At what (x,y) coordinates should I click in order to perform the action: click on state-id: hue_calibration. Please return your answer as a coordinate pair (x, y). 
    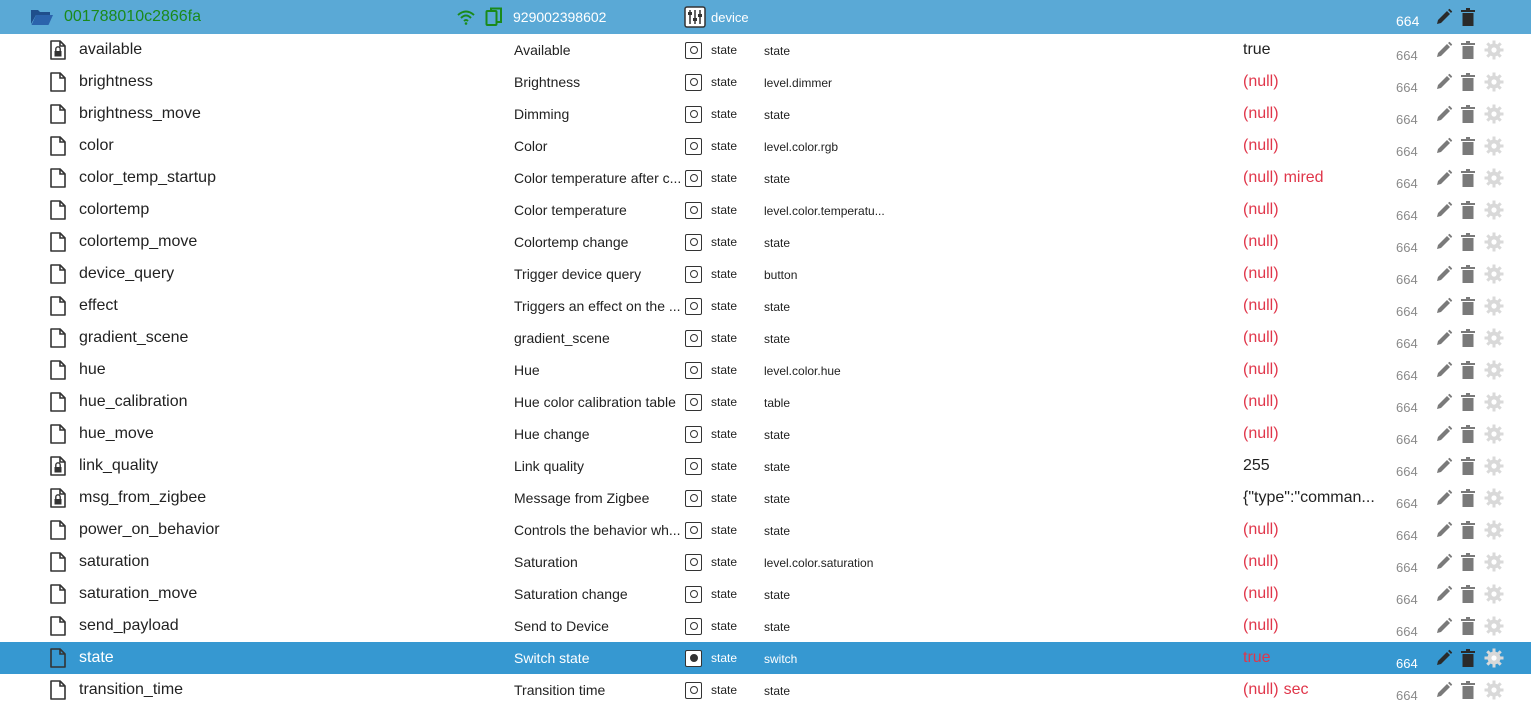
    Looking at the image, I should click on (133, 402).